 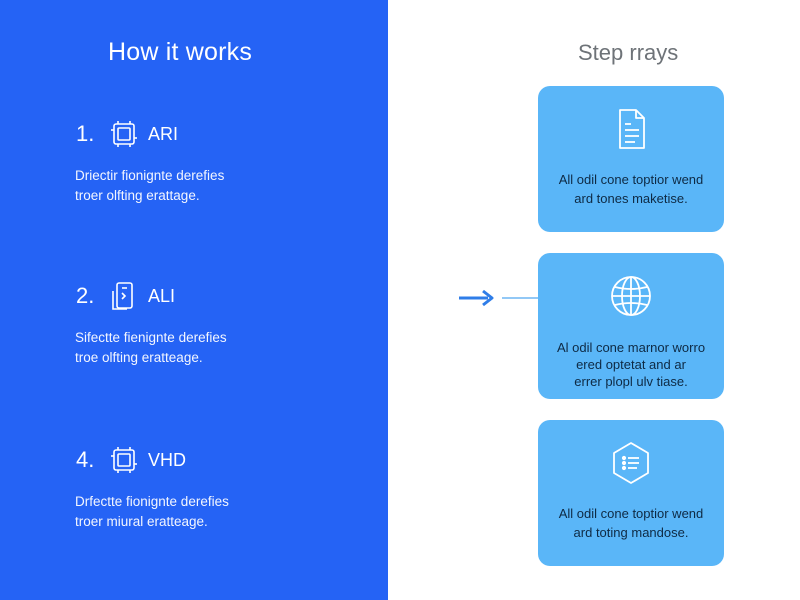 What do you see at coordinates (631, 296) in the screenshot?
I see `globe-icon` at bounding box center [631, 296].